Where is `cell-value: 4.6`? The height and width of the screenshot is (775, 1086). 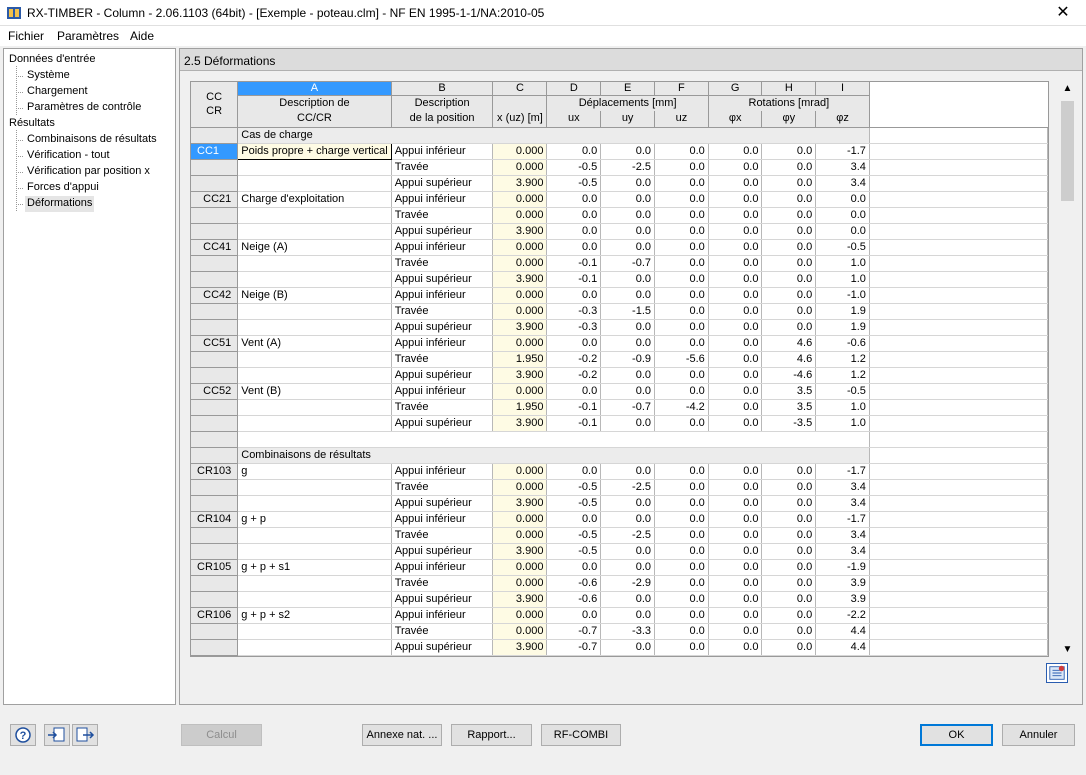 cell-value: 4.6 is located at coordinates (789, 343).